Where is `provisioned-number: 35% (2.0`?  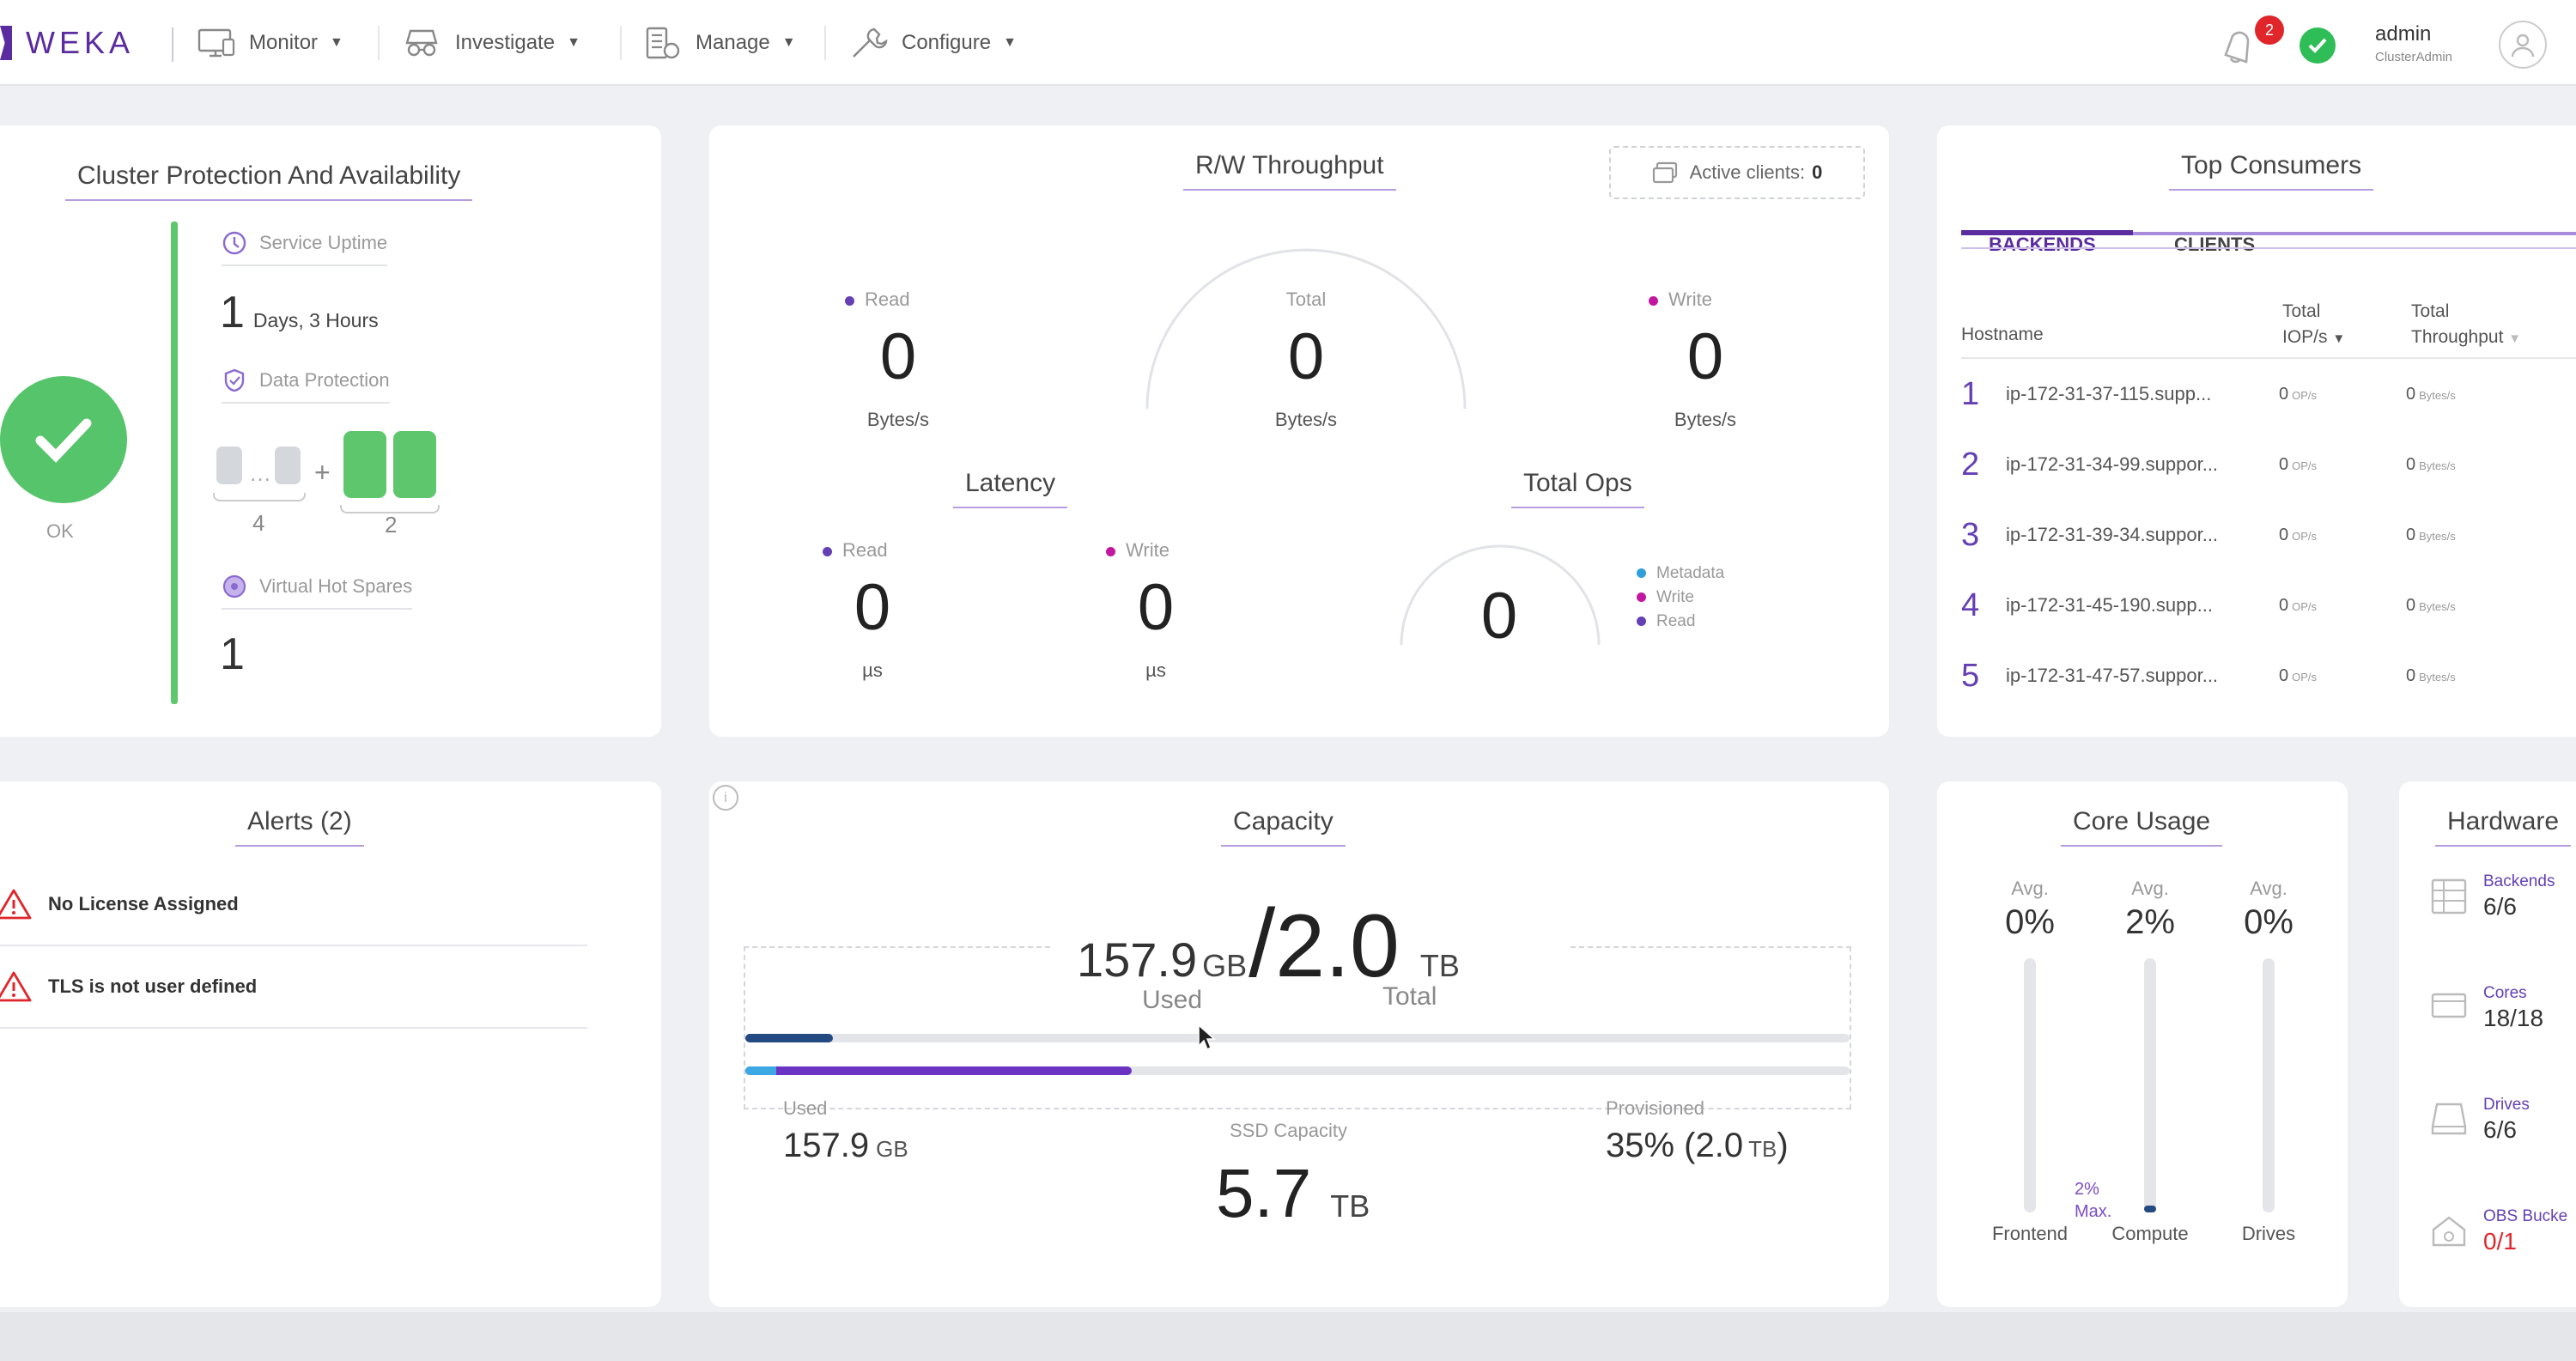
provisioned-number: 35% (2.0 is located at coordinates (1675, 1145).